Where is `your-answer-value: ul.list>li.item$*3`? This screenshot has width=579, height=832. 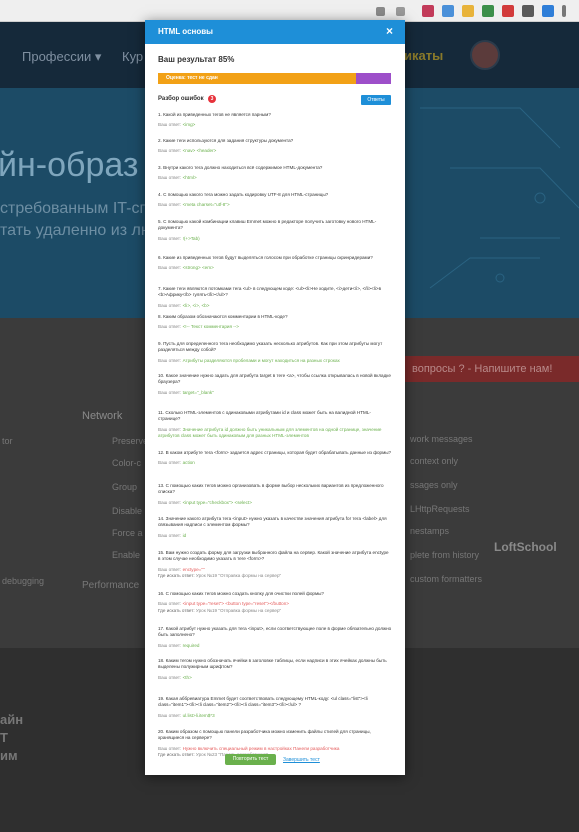 your-answer-value: ul.list>li.item$*3 is located at coordinates (198, 715).